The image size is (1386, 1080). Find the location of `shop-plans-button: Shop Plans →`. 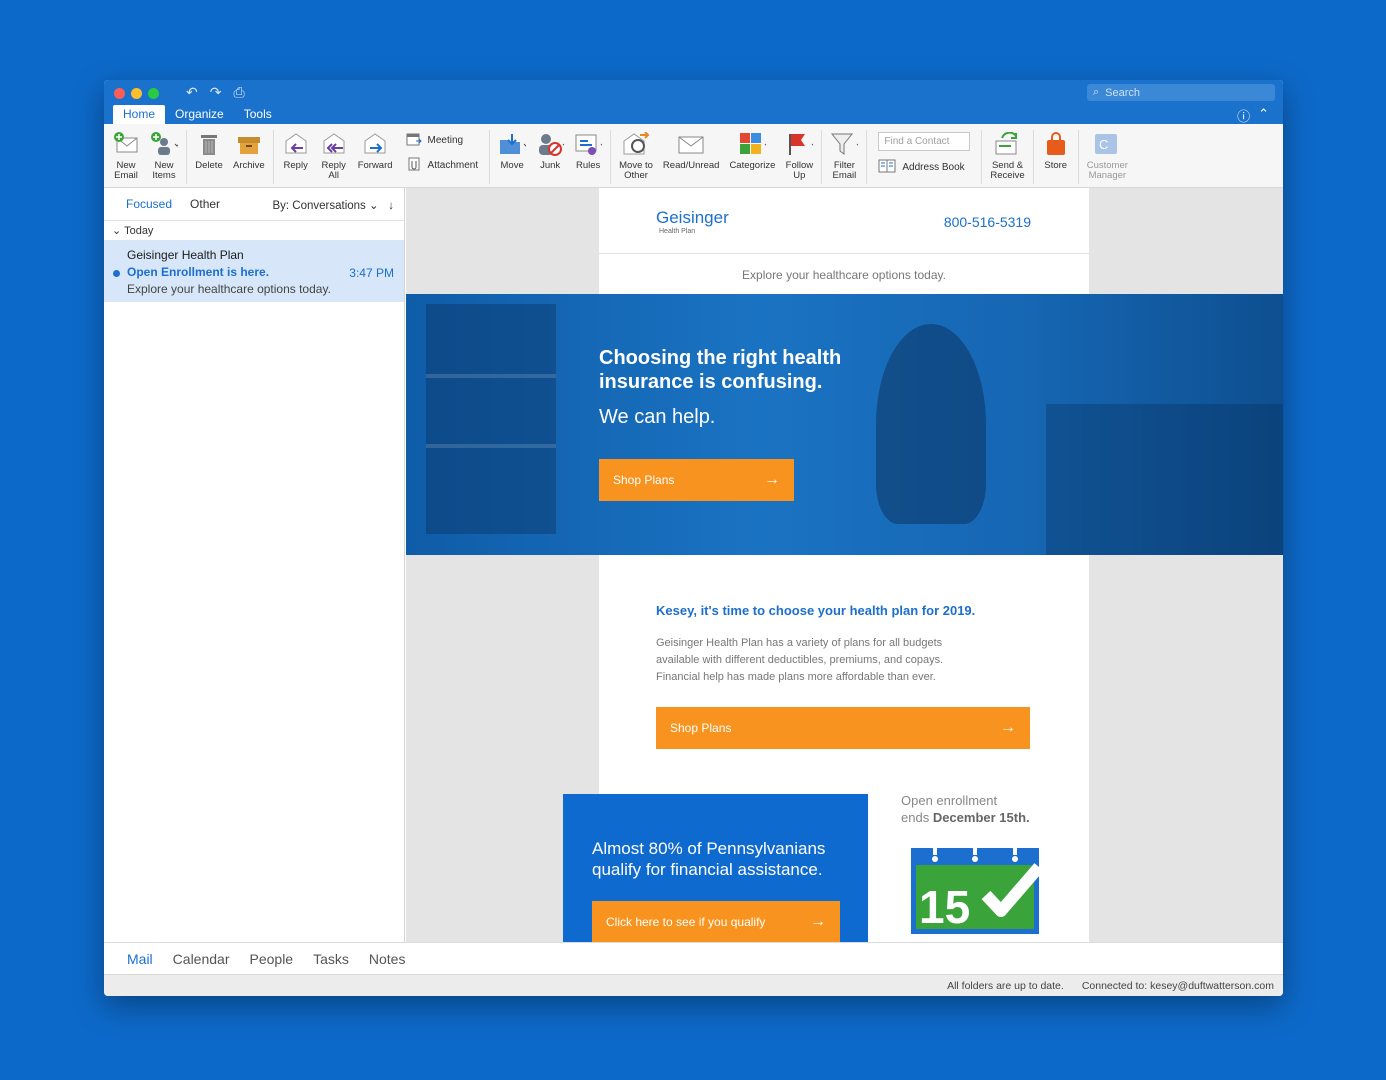

shop-plans-button: Shop Plans → is located at coordinates (843, 728).